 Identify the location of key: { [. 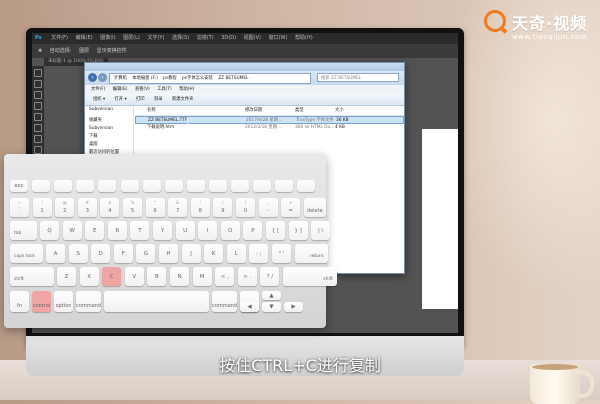
(275, 230).